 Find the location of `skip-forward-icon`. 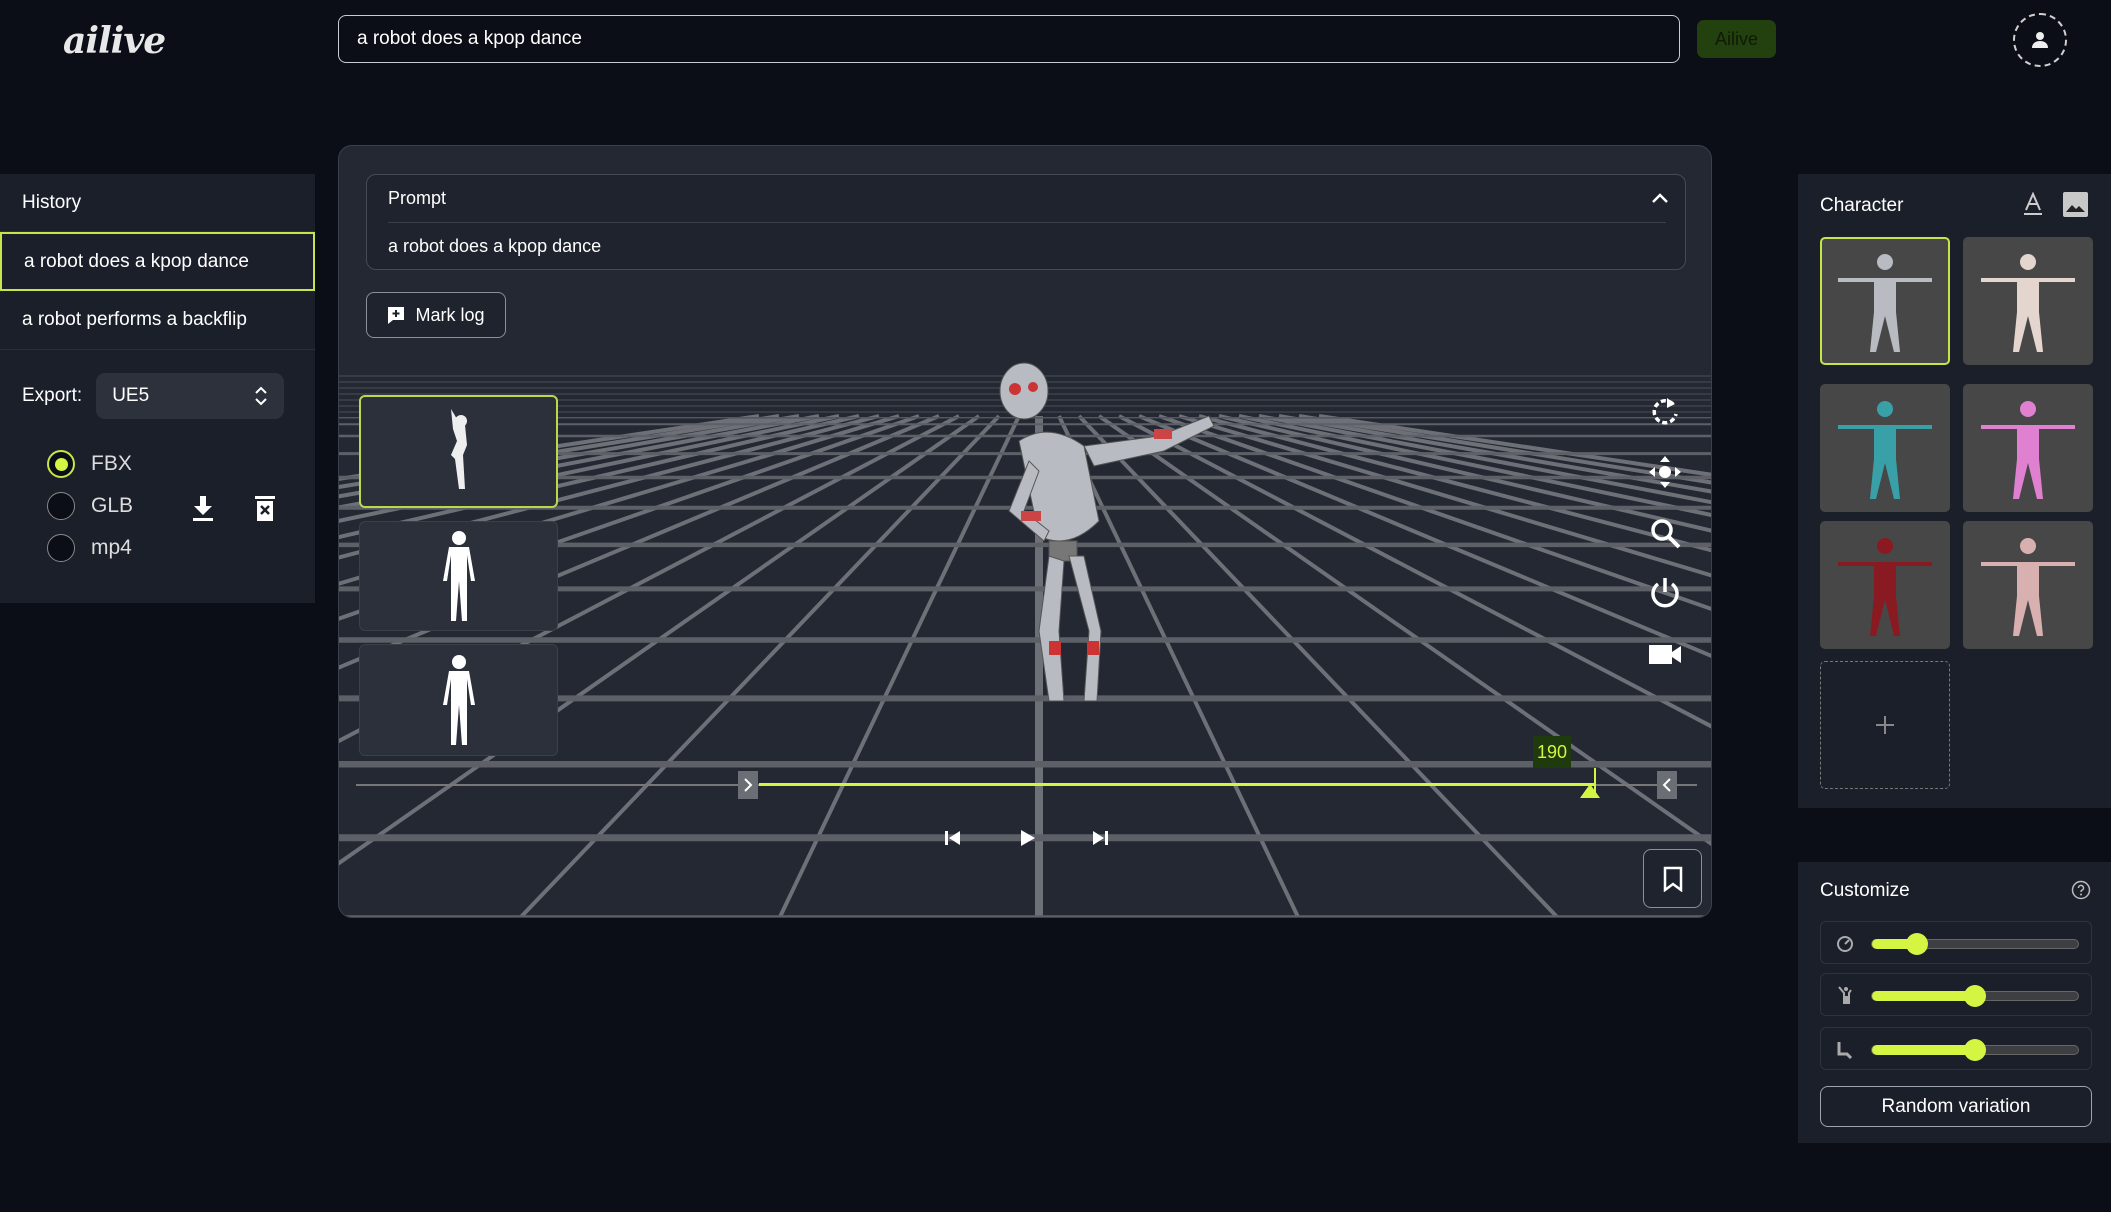

skip-forward-icon is located at coordinates (1100, 838).